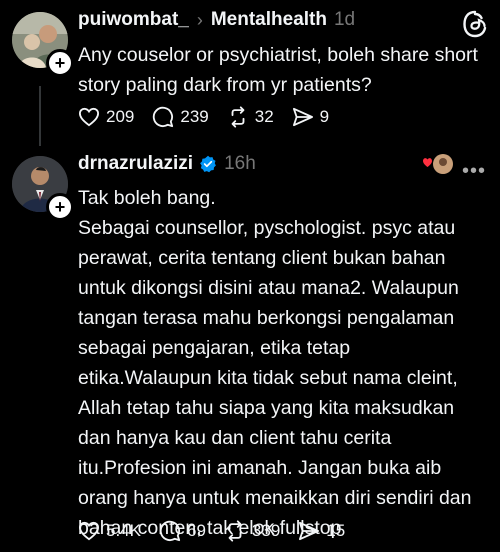 The height and width of the screenshot is (552, 500). Describe the element at coordinates (344, 19) in the screenshot. I see `timestamp: 1d` at that location.